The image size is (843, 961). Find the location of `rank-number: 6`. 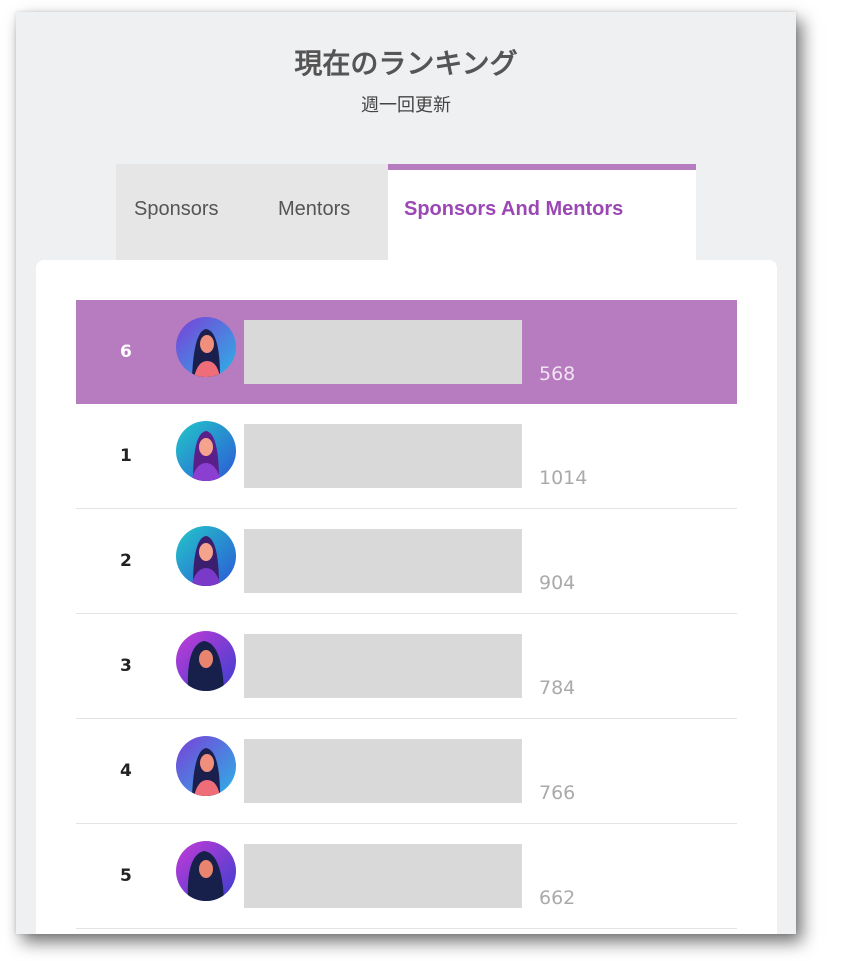

rank-number: 6 is located at coordinates (126, 352).